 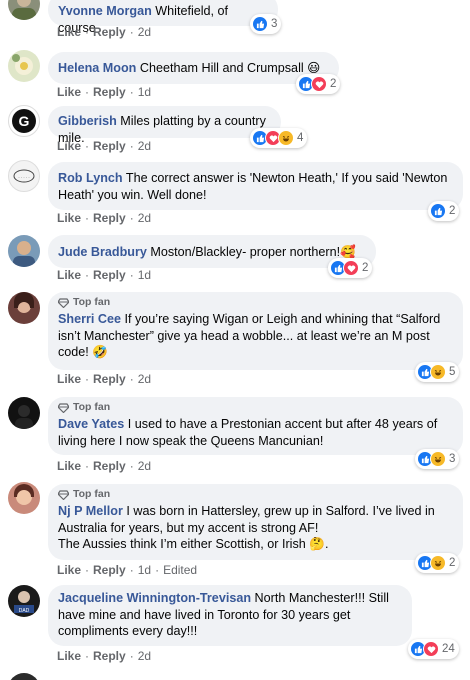 What do you see at coordinates (24, 611) in the screenshot?
I see `svg-text: DAD` at bounding box center [24, 611].